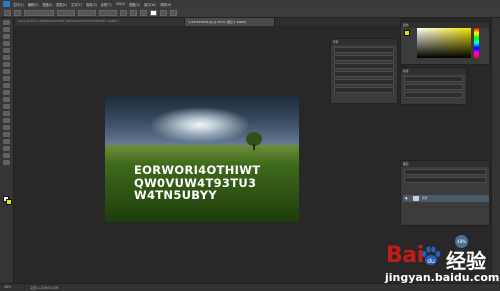 The height and width of the screenshot is (291, 500). What do you see at coordinates (150, 4) in the screenshot?
I see `menu-window: 窗口(W)` at bounding box center [150, 4].